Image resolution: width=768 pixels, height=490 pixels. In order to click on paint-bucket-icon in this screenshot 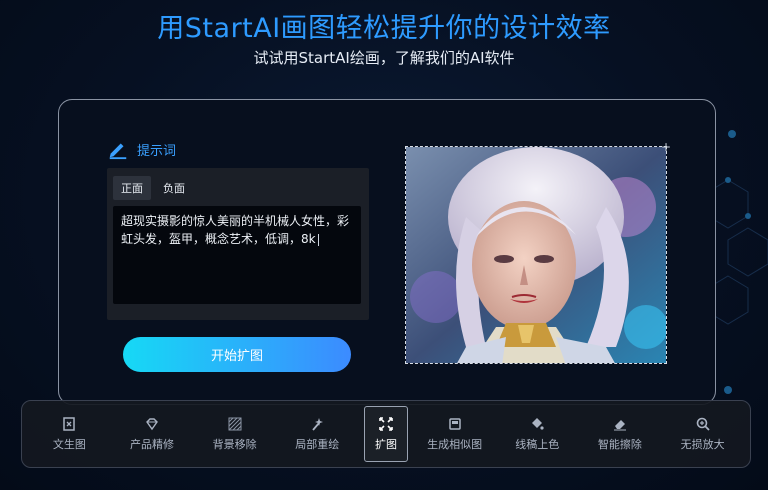, I will do `click(538, 423)`.